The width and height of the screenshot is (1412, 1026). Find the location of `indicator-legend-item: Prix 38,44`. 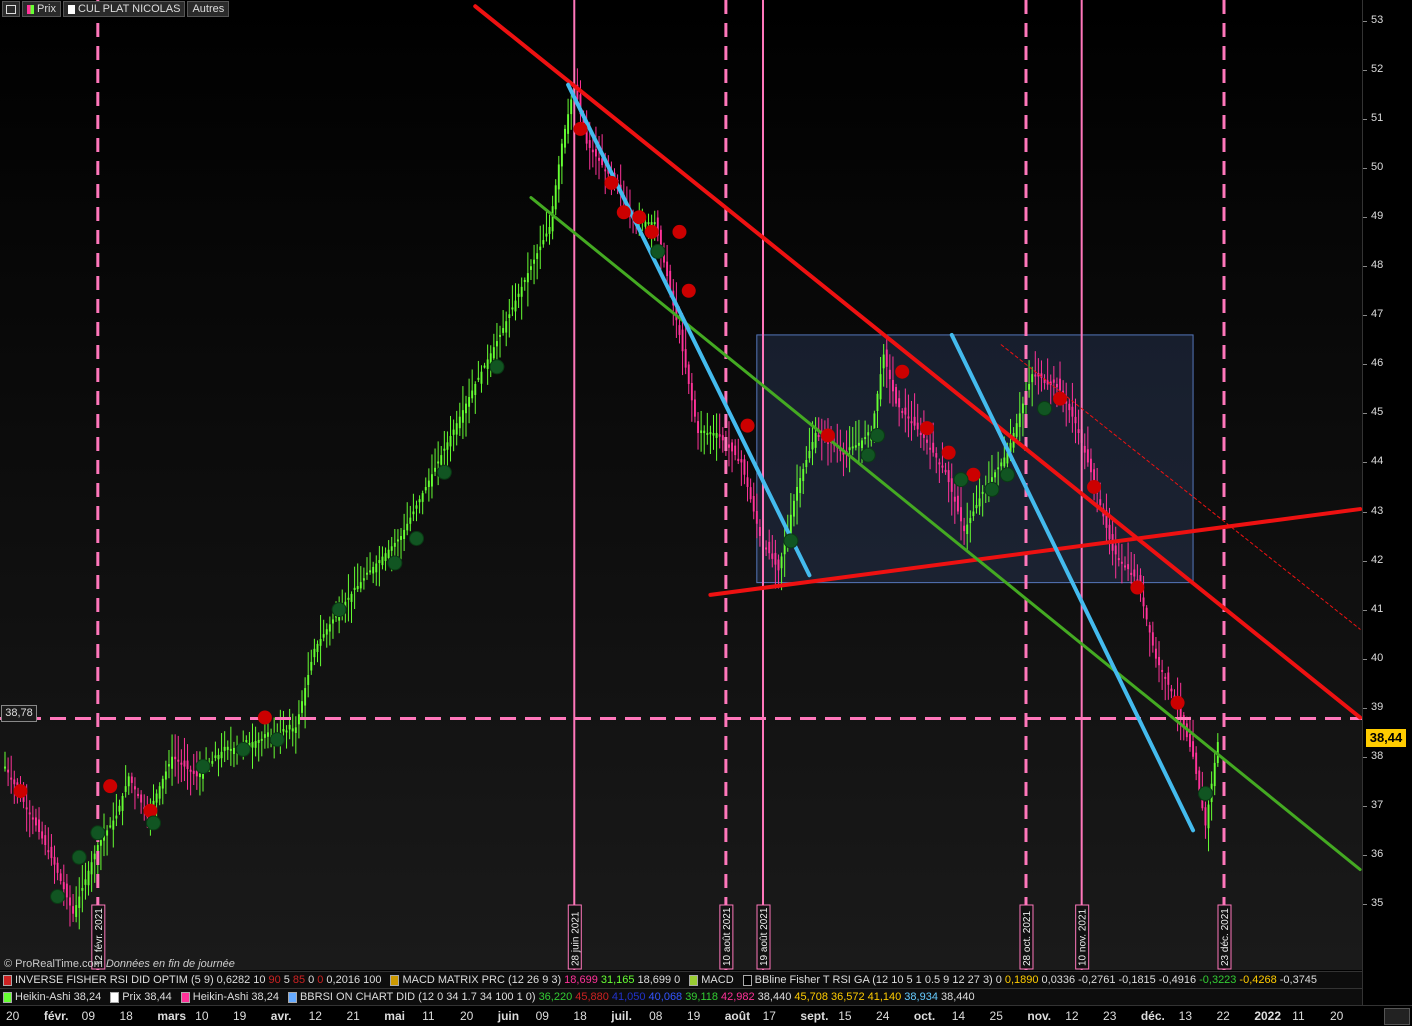

indicator-legend-item: Prix 38,44 is located at coordinates (139, 997).